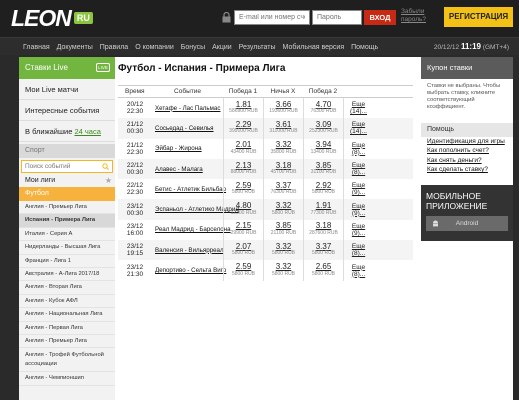  Describe the element at coordinates (135, 206) in the screenshot. I see `event-date: 23/12` at that location.